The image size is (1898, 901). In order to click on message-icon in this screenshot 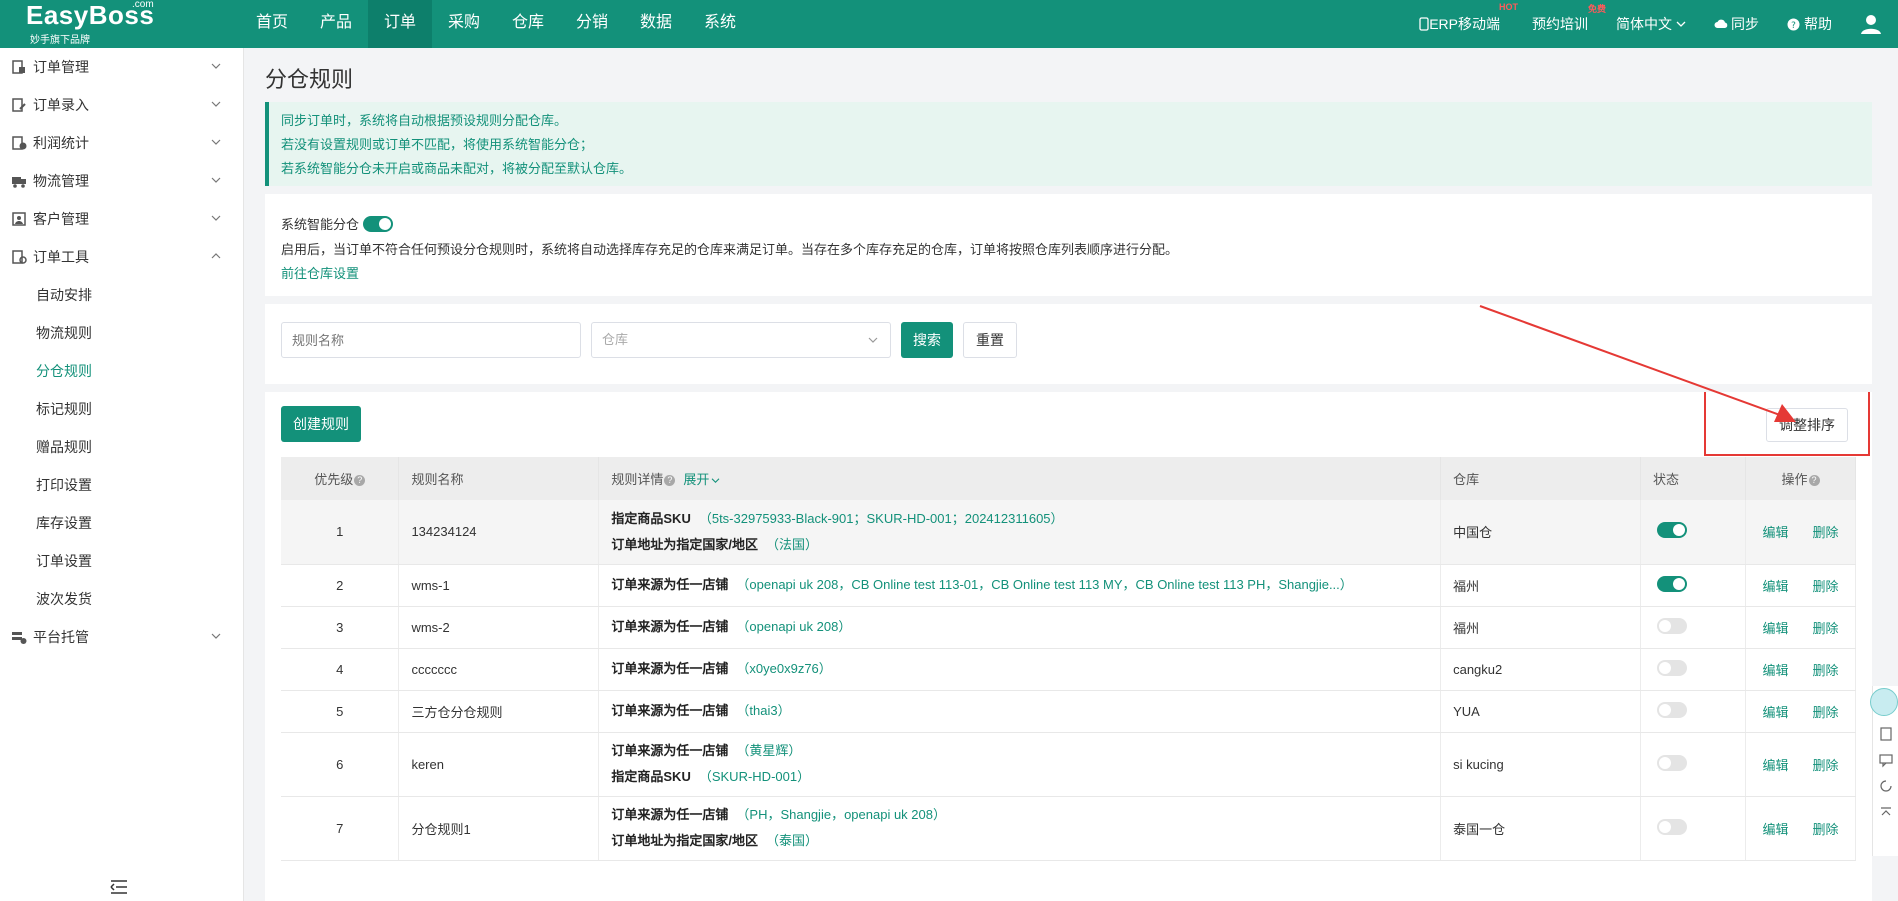, I will do `click(1886, 760)`.